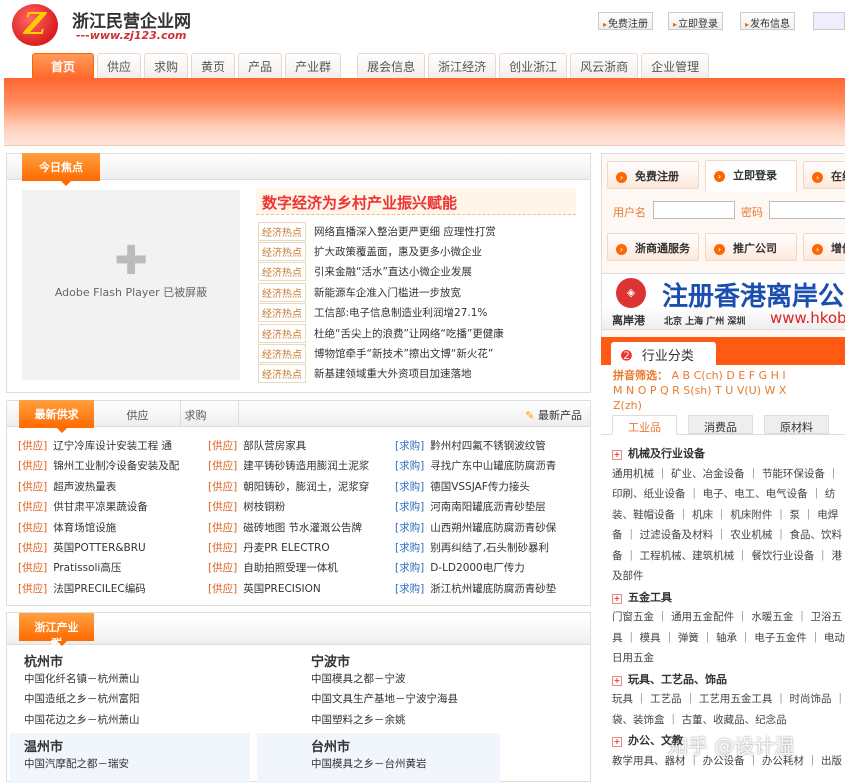 This screenshot has height=783, width=845. Describe the element at coordinates (302, 528) in the screenshot. I see `supply-link: 磁砖地图 节水灌溉公告牌` at that location.